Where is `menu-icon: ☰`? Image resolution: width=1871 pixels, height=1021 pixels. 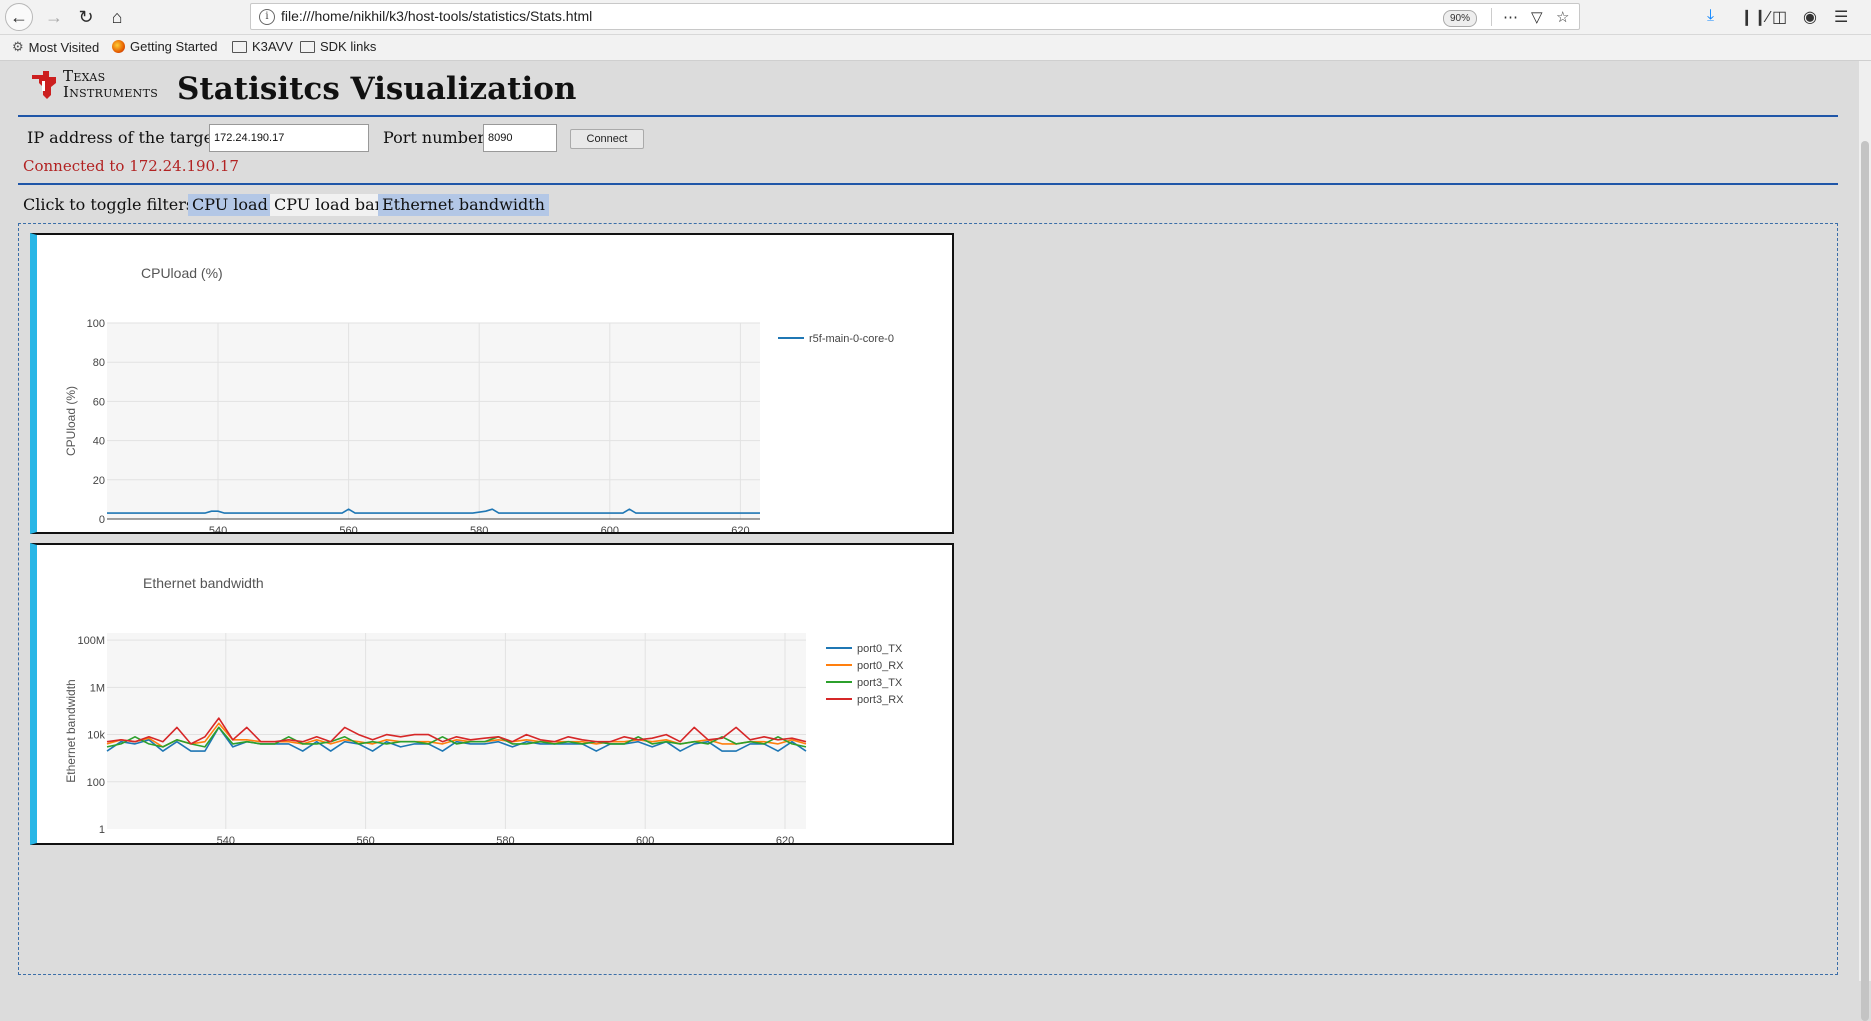 menu-icon: ☰ is located at coordinates (1841, 17).